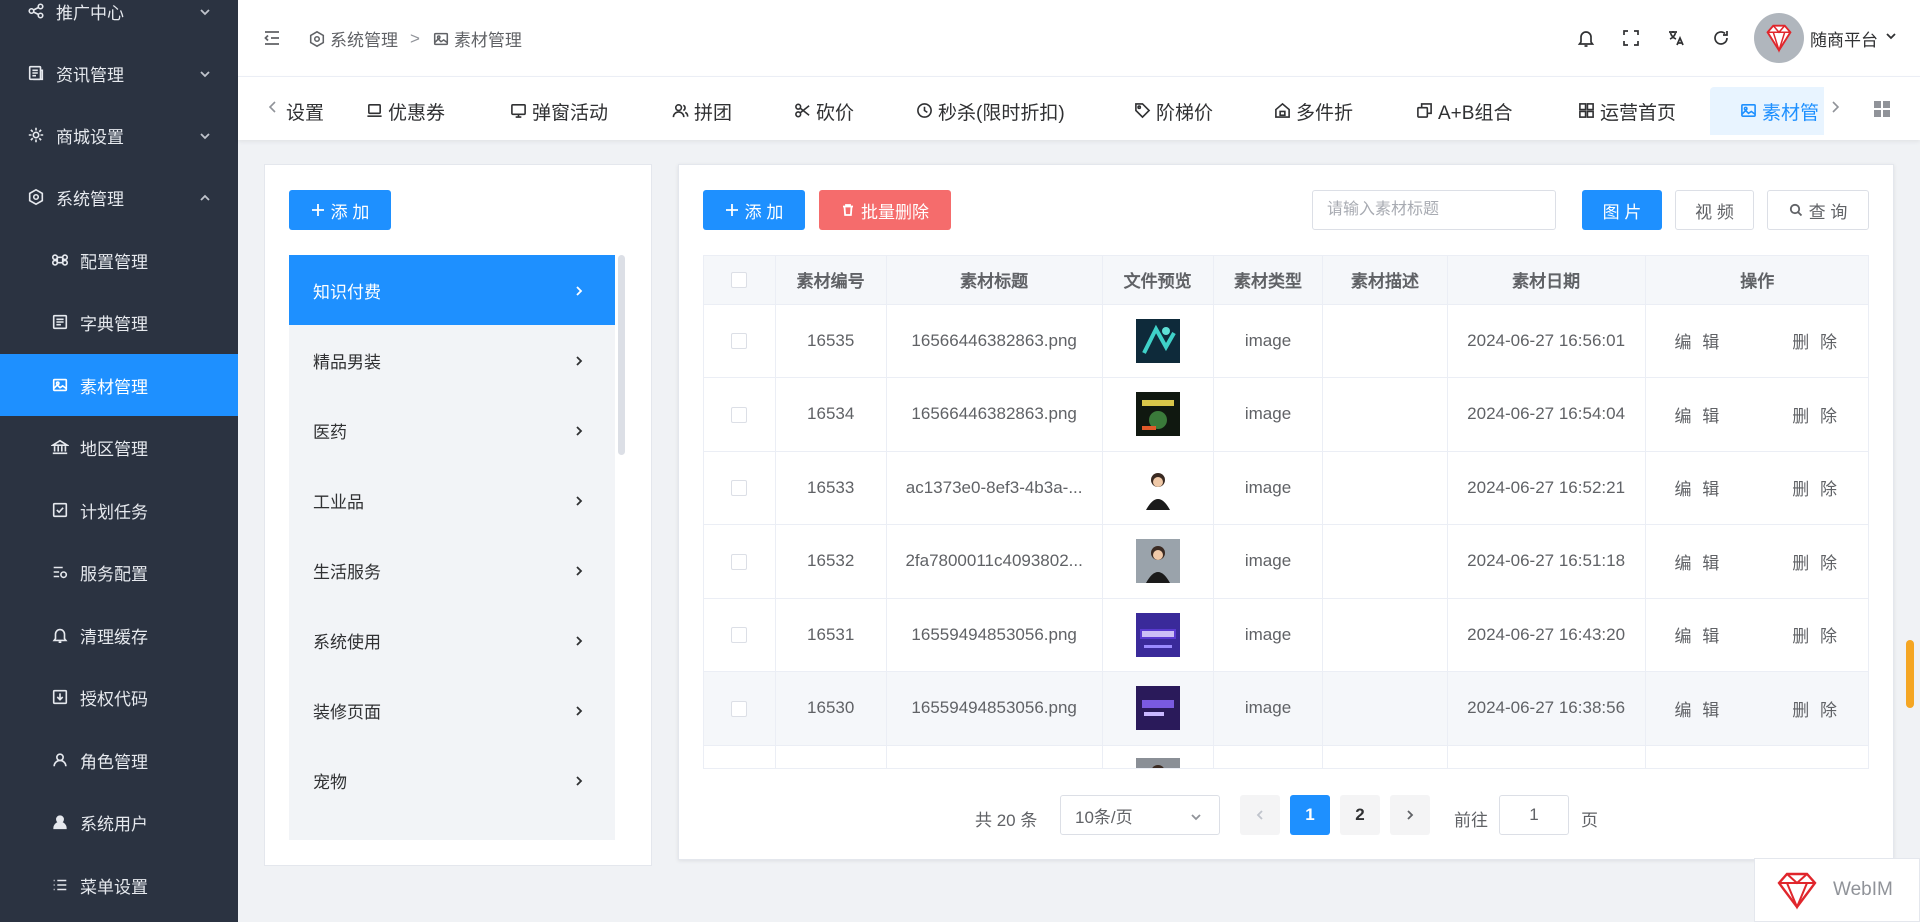  Describe the element at coordinates (621, 355) in the screenshot. I see `category-scrollbar` at that location.